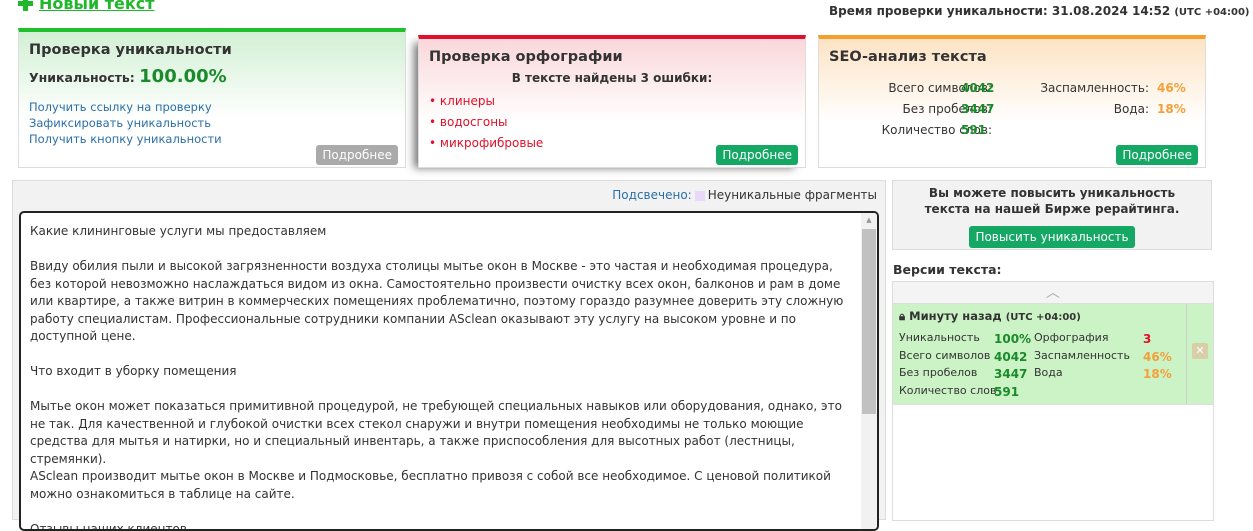  What do you see at coordinates (947, 269) in the screenshot?
I see `versions-title: Версии текста:` at bounding box center [947, 269].